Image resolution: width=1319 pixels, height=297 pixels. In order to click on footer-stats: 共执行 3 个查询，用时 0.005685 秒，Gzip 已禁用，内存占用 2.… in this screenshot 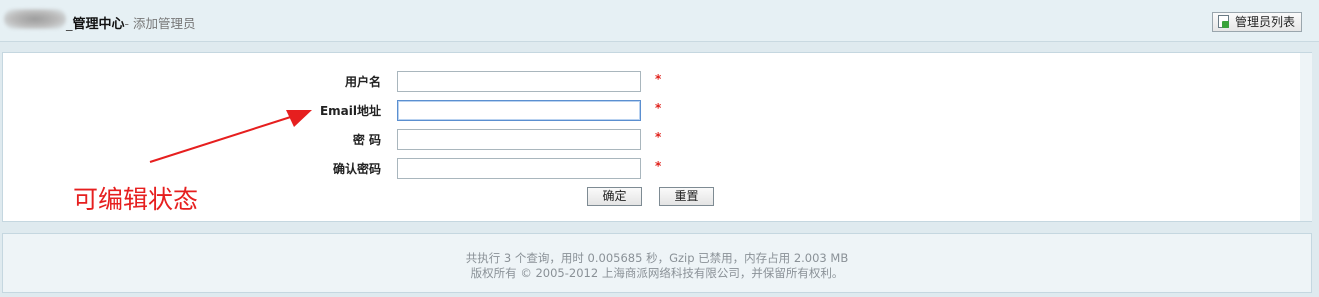, I will do `click(657, 258)`.